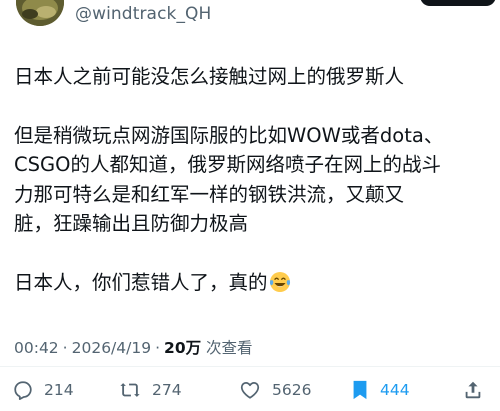 Image resolution: width=500 pixels, height=411 pixels. I want to click on bookmark-button: 444, so click(380, 390).